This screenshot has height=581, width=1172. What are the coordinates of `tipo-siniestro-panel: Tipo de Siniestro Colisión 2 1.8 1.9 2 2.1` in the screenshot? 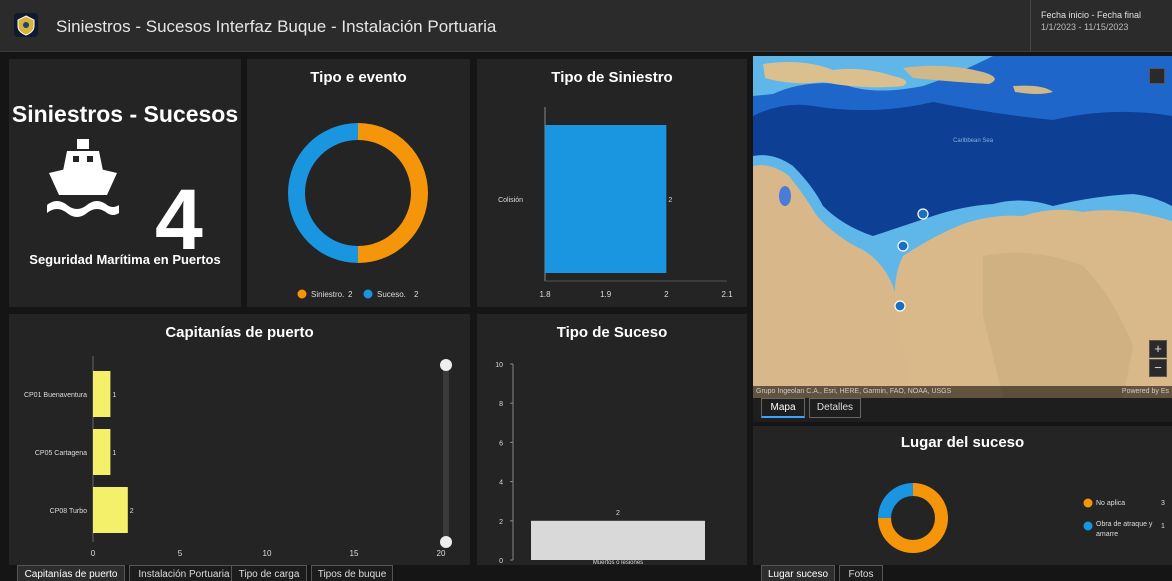 It's located at (612, 183).